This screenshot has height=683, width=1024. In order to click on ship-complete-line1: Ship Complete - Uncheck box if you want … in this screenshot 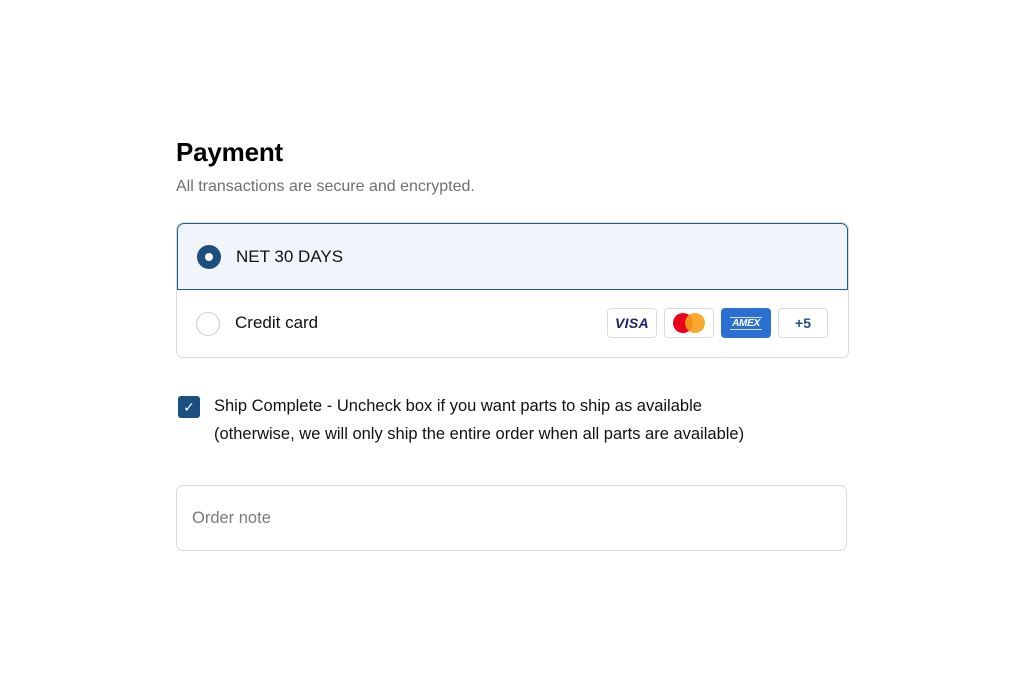, I will do `click(458, 406)`.